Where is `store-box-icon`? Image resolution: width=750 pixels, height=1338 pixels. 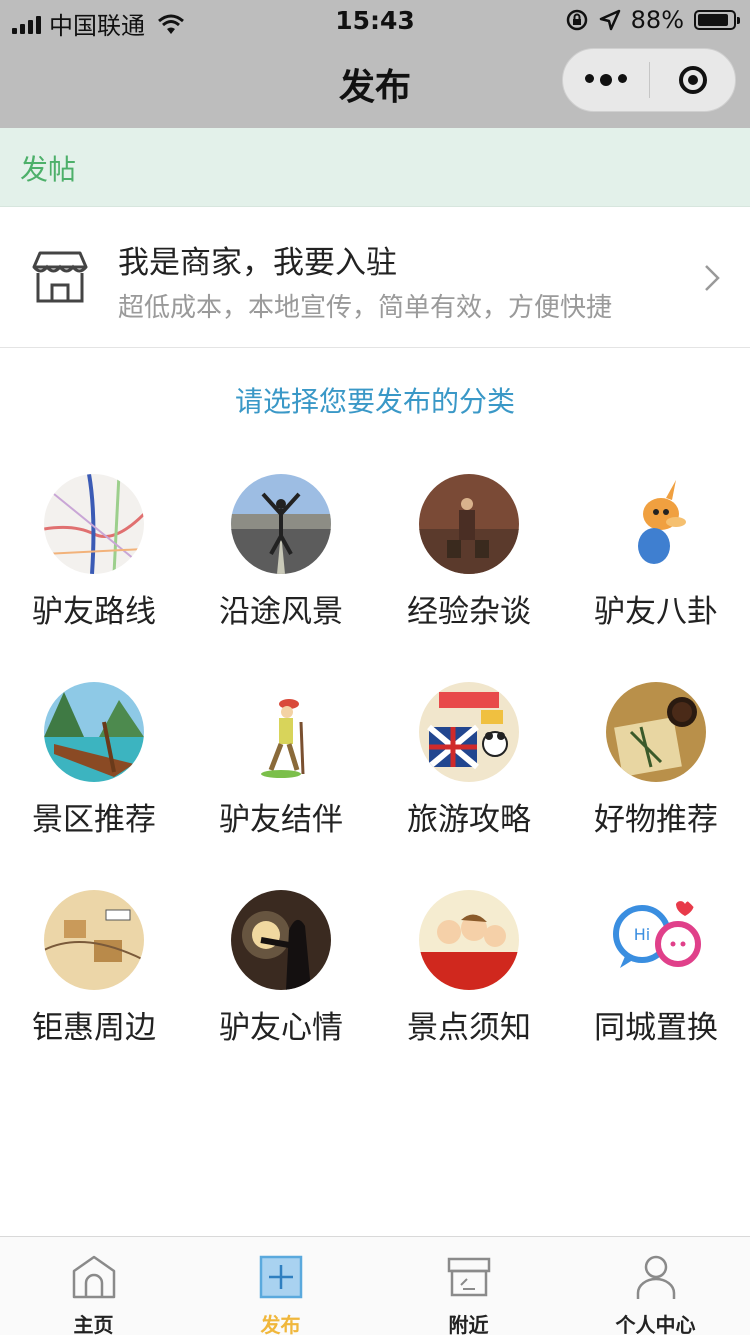
store-box-icon is located at coordinates (469, 1277).